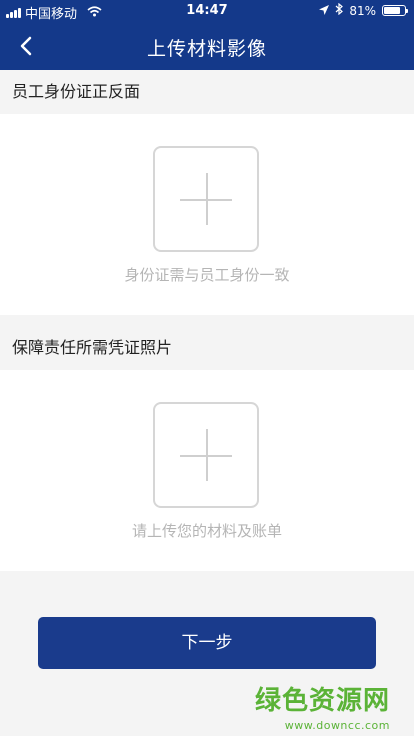 Image resolution: width=414 pixels, height=736 pixels. I want to click on section-title-id-card: 员工身份证正反面, so click(76, 91).